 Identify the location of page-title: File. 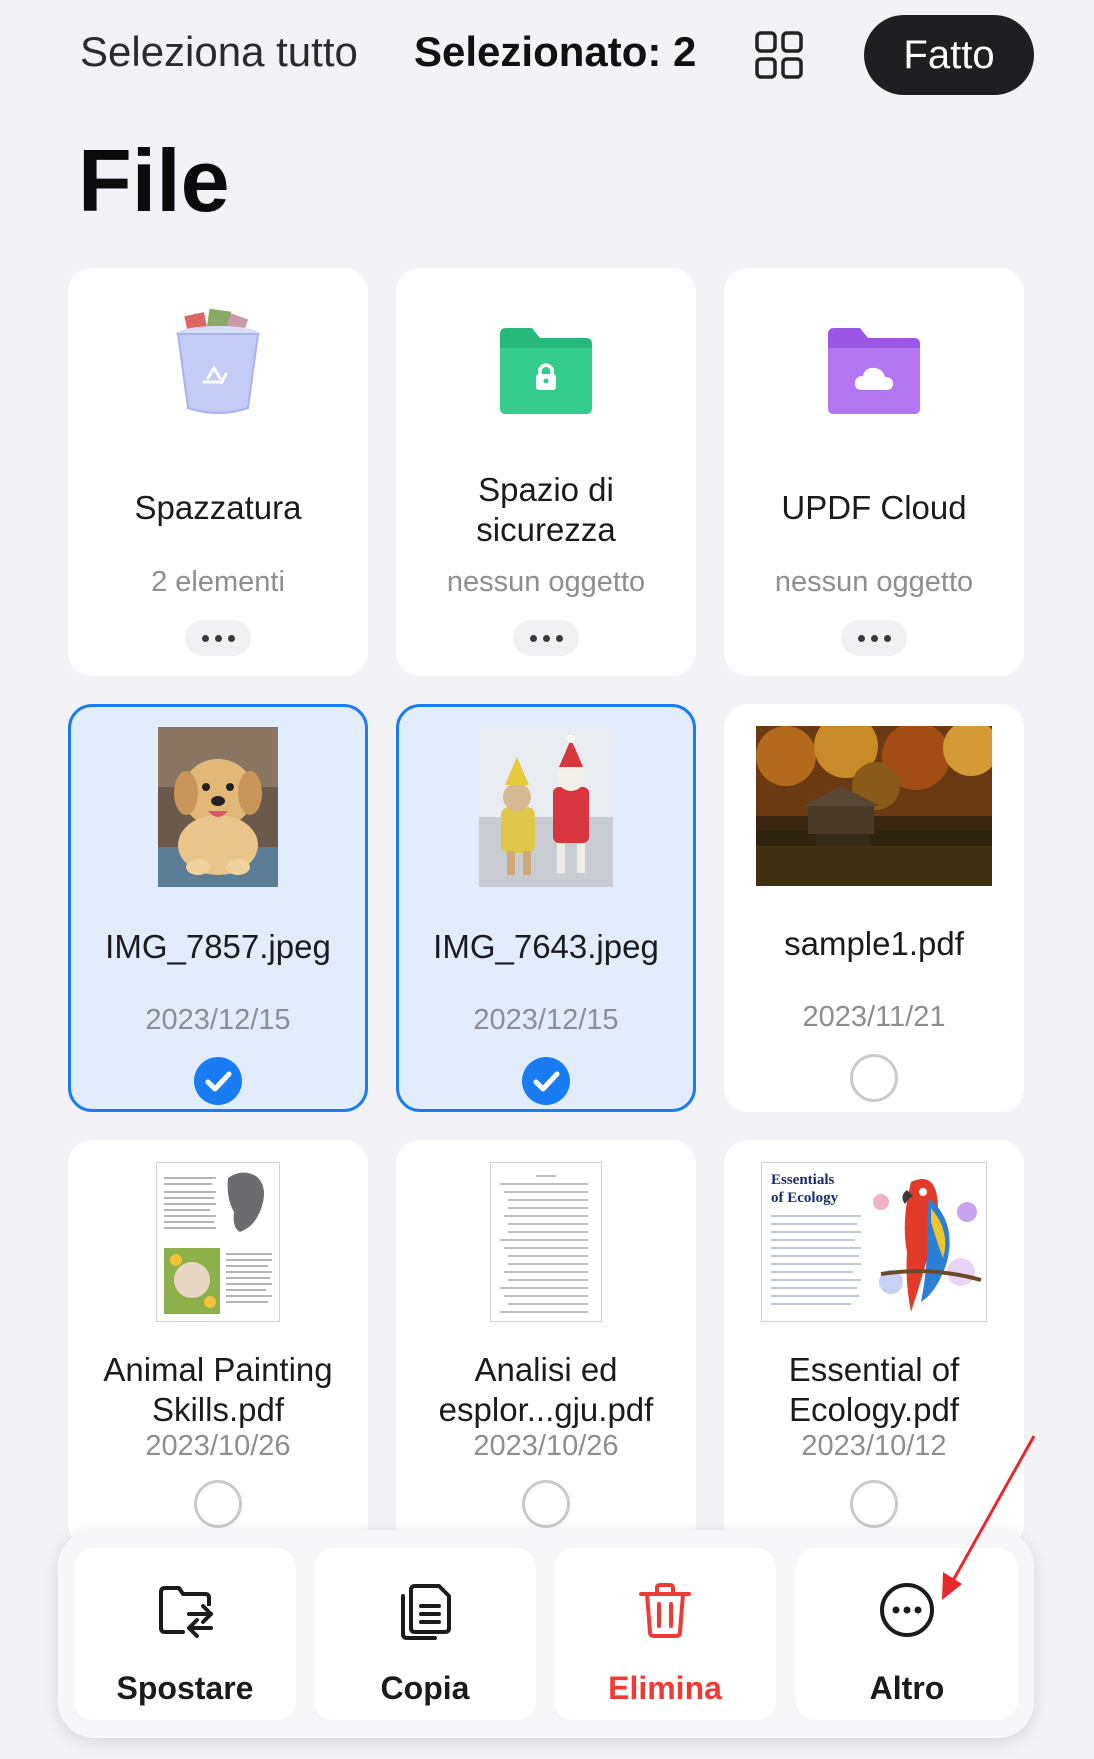
(154, 180).